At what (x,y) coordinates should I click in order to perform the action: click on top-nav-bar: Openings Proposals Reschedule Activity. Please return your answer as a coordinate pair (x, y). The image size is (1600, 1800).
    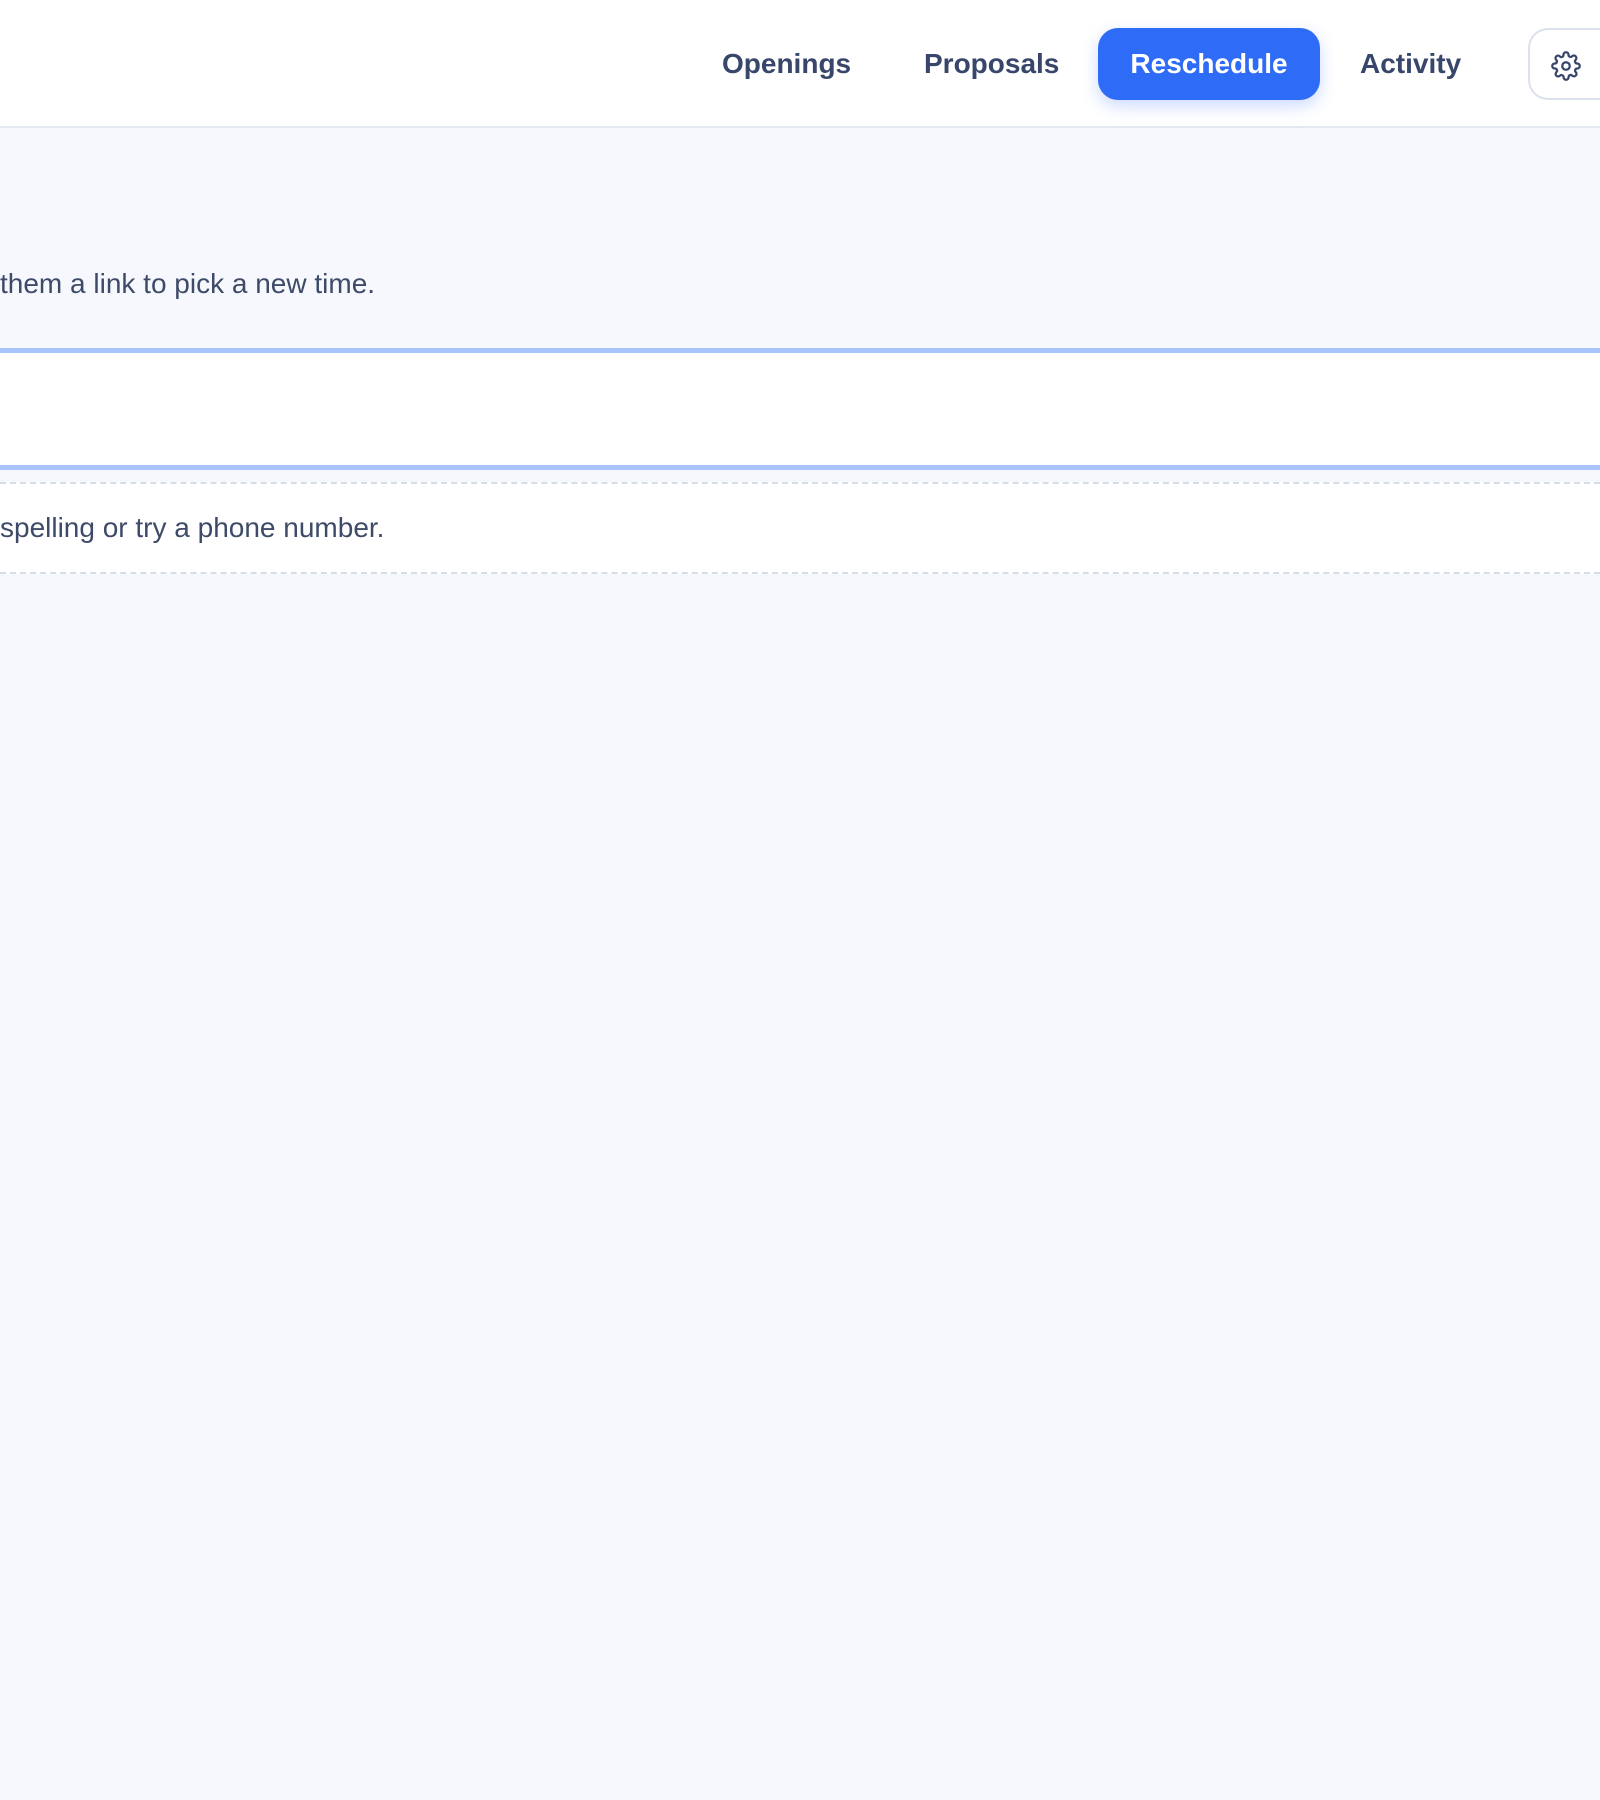
    Looking at the image, I should click on (800, 64).